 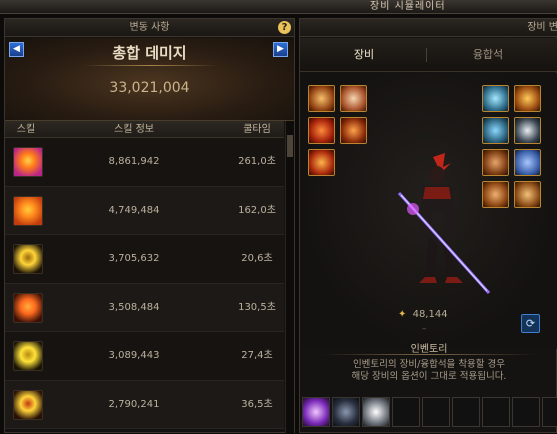 I want to click on skill-row: 3,089,443 27,4초, so click(x=144, y=356).